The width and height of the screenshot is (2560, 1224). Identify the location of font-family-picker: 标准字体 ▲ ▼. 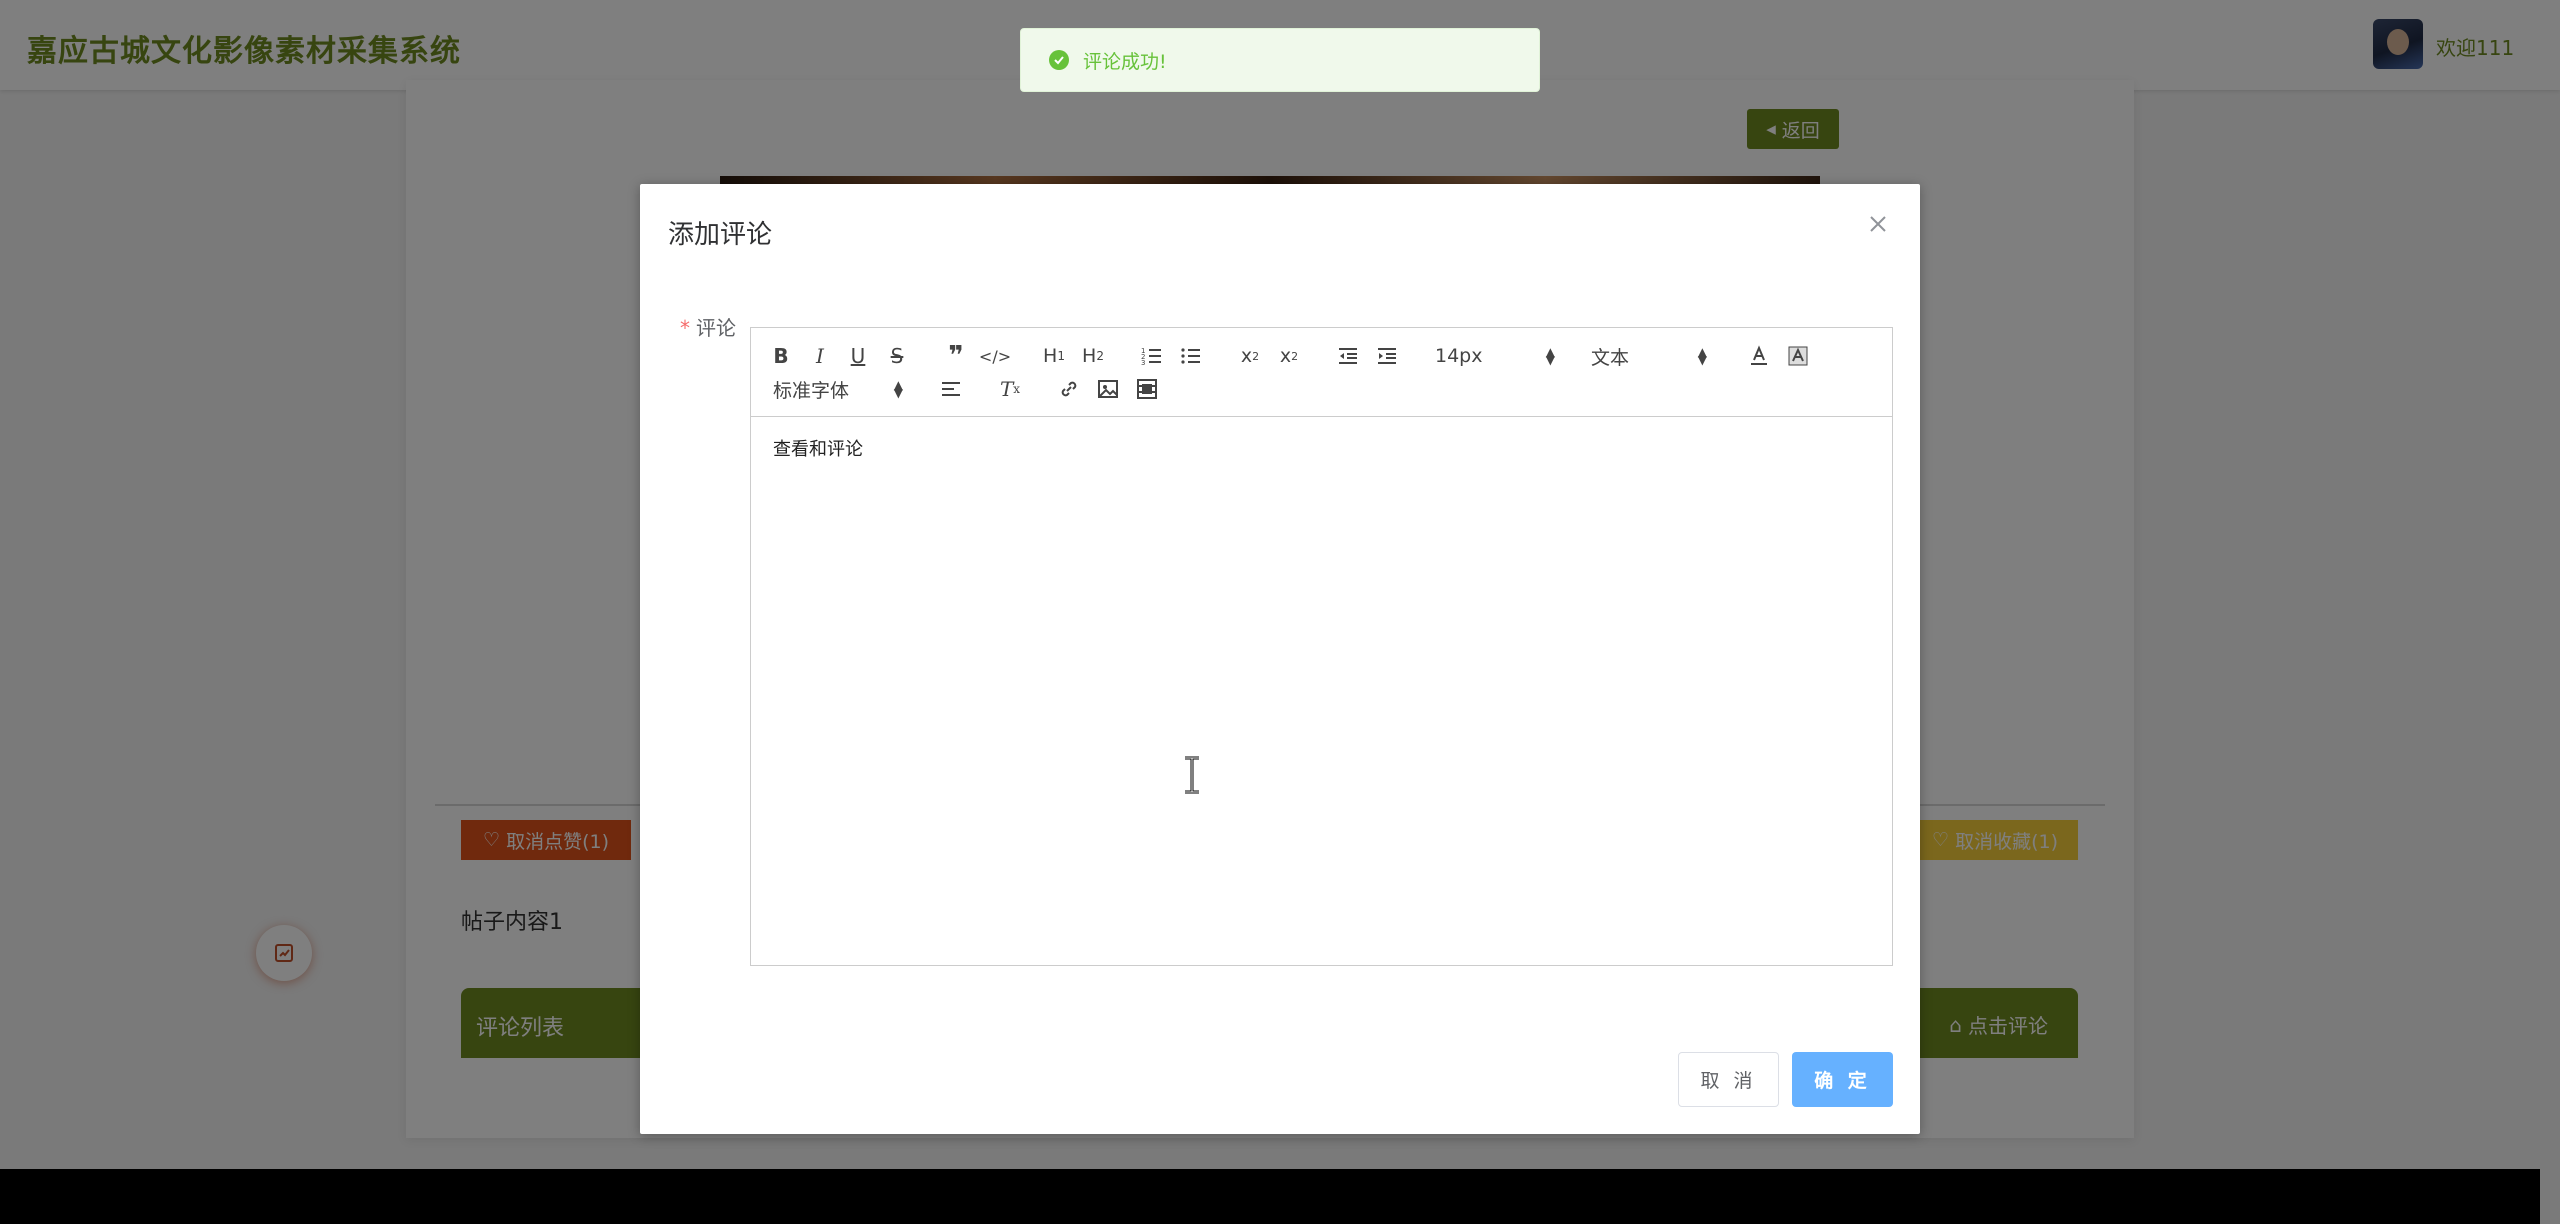
(838, 389).